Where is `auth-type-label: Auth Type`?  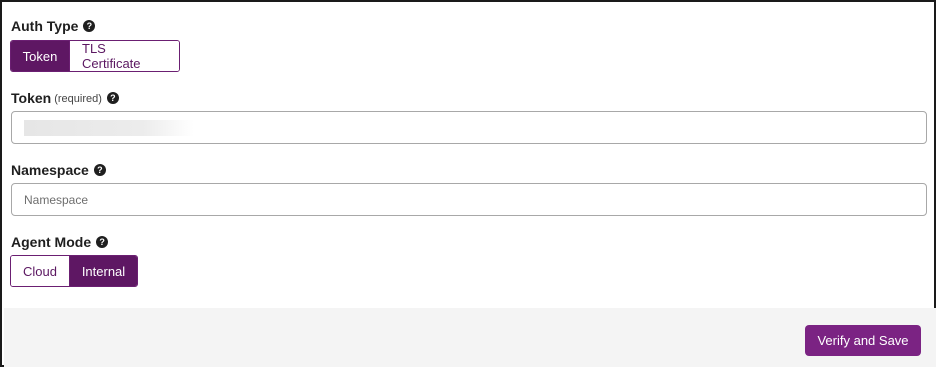 auth-type-label: Auth Type is located at coordinates (45, 26).